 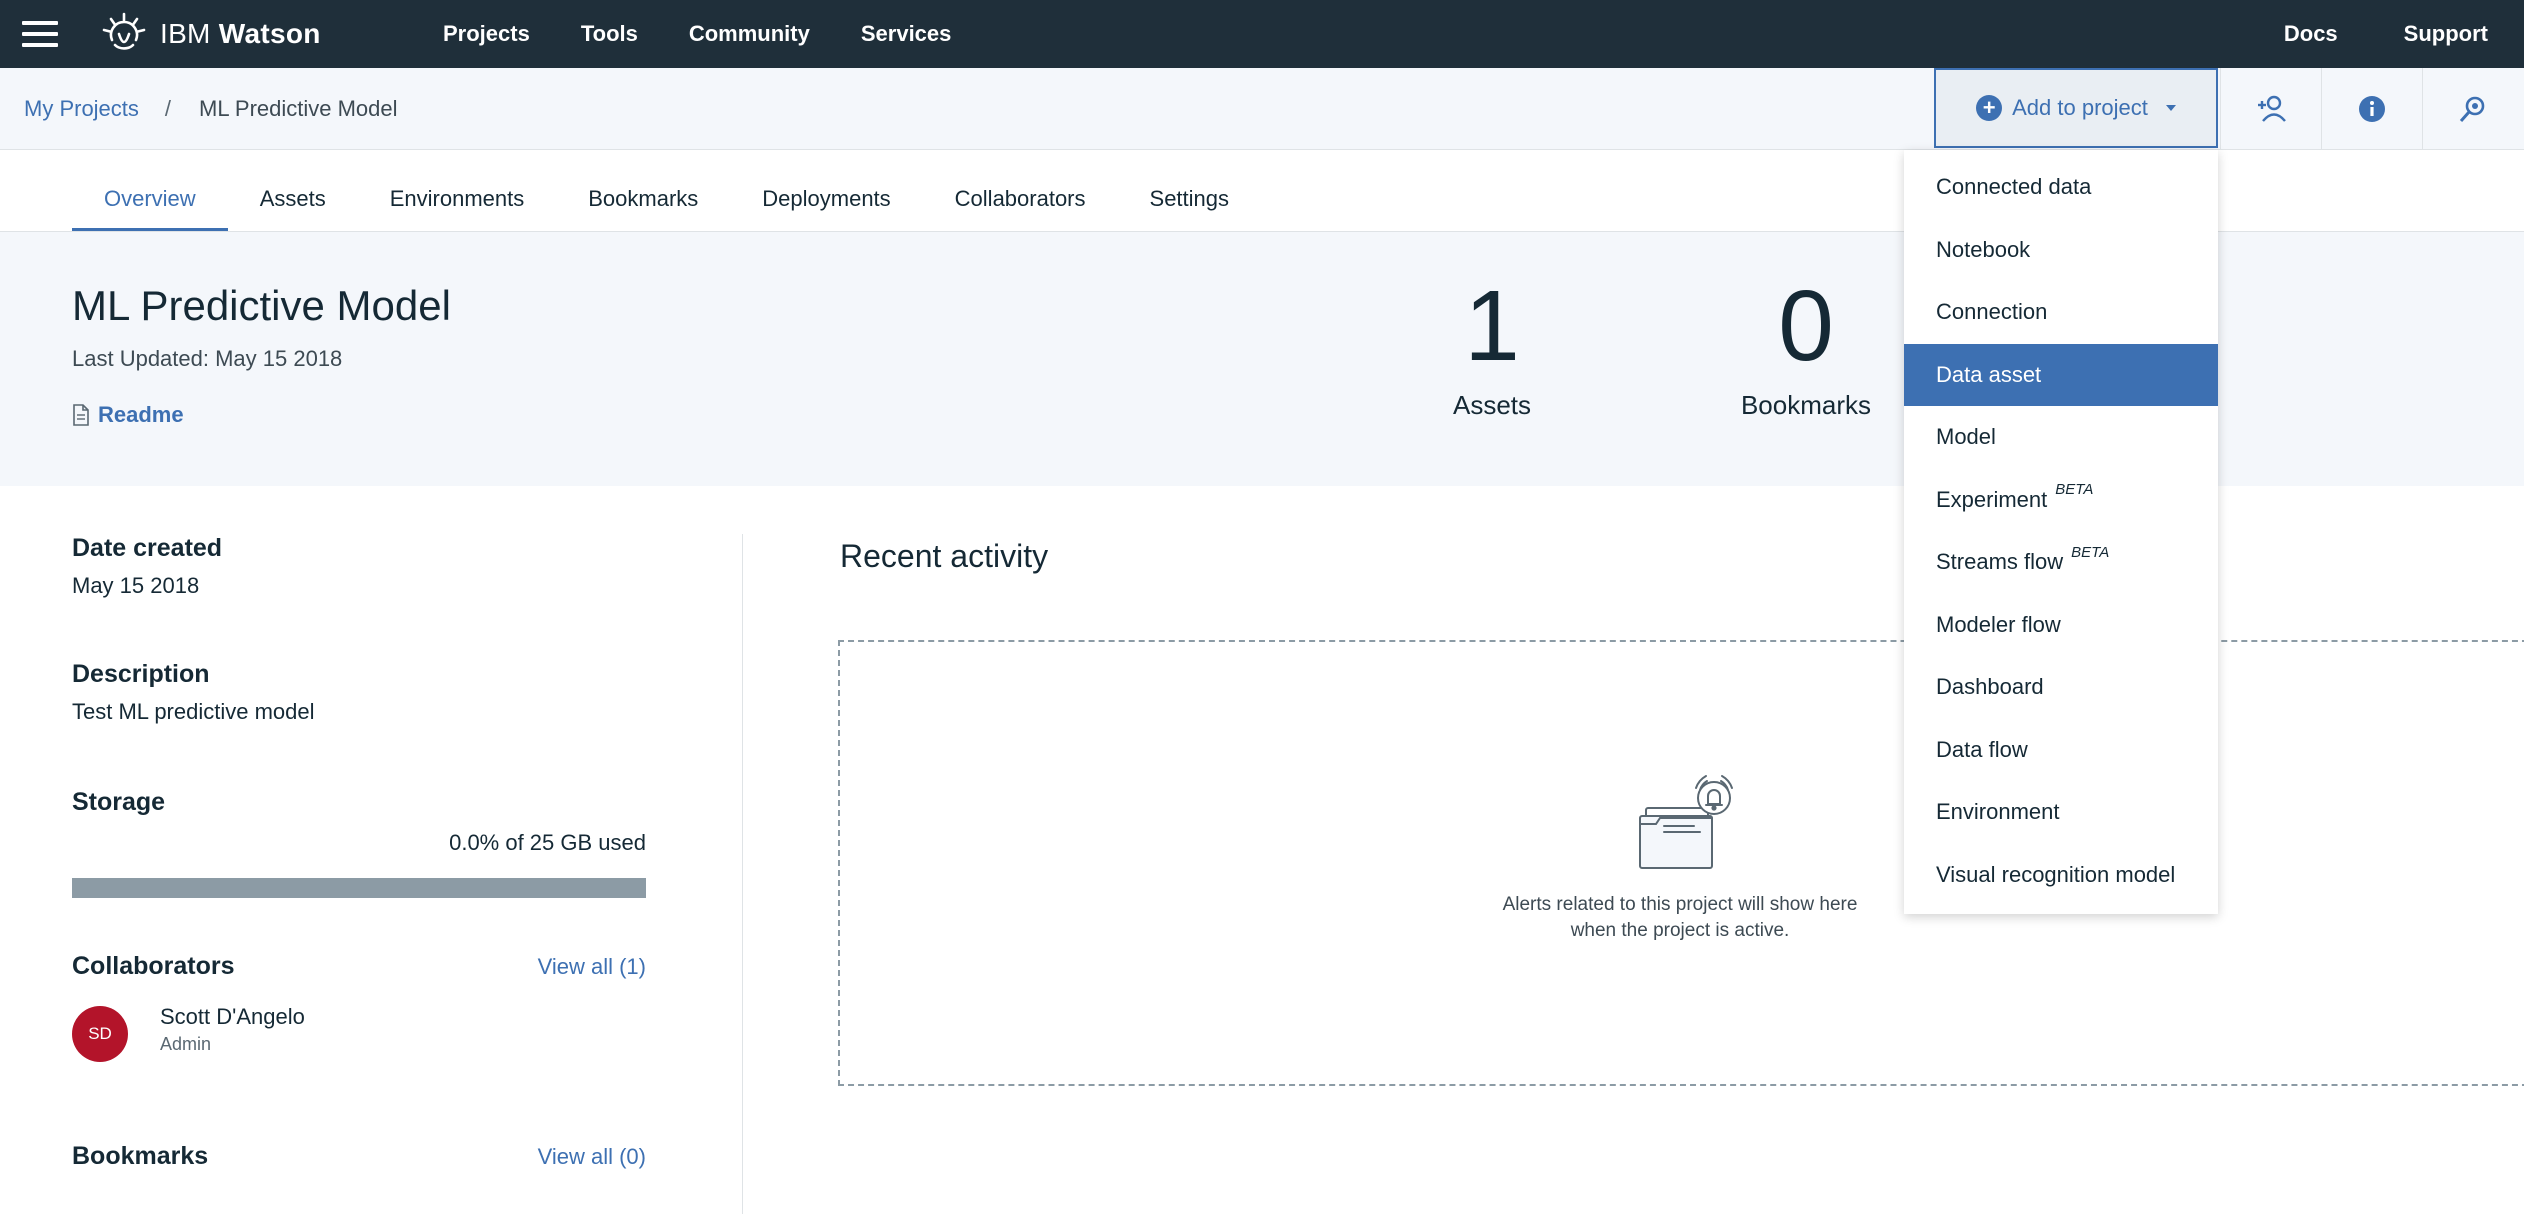 What do you see at coordinates (2061, 437) in the screenshot?
I see `menu-item-model: Model` at bounding box center [2061, 437].